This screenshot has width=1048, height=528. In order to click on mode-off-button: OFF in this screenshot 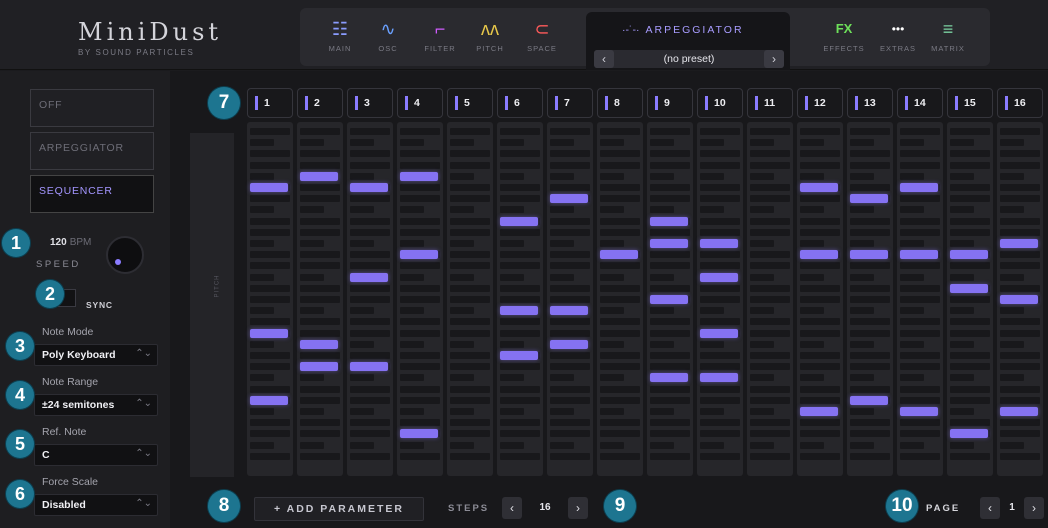, I will do `click(92, 108)`.